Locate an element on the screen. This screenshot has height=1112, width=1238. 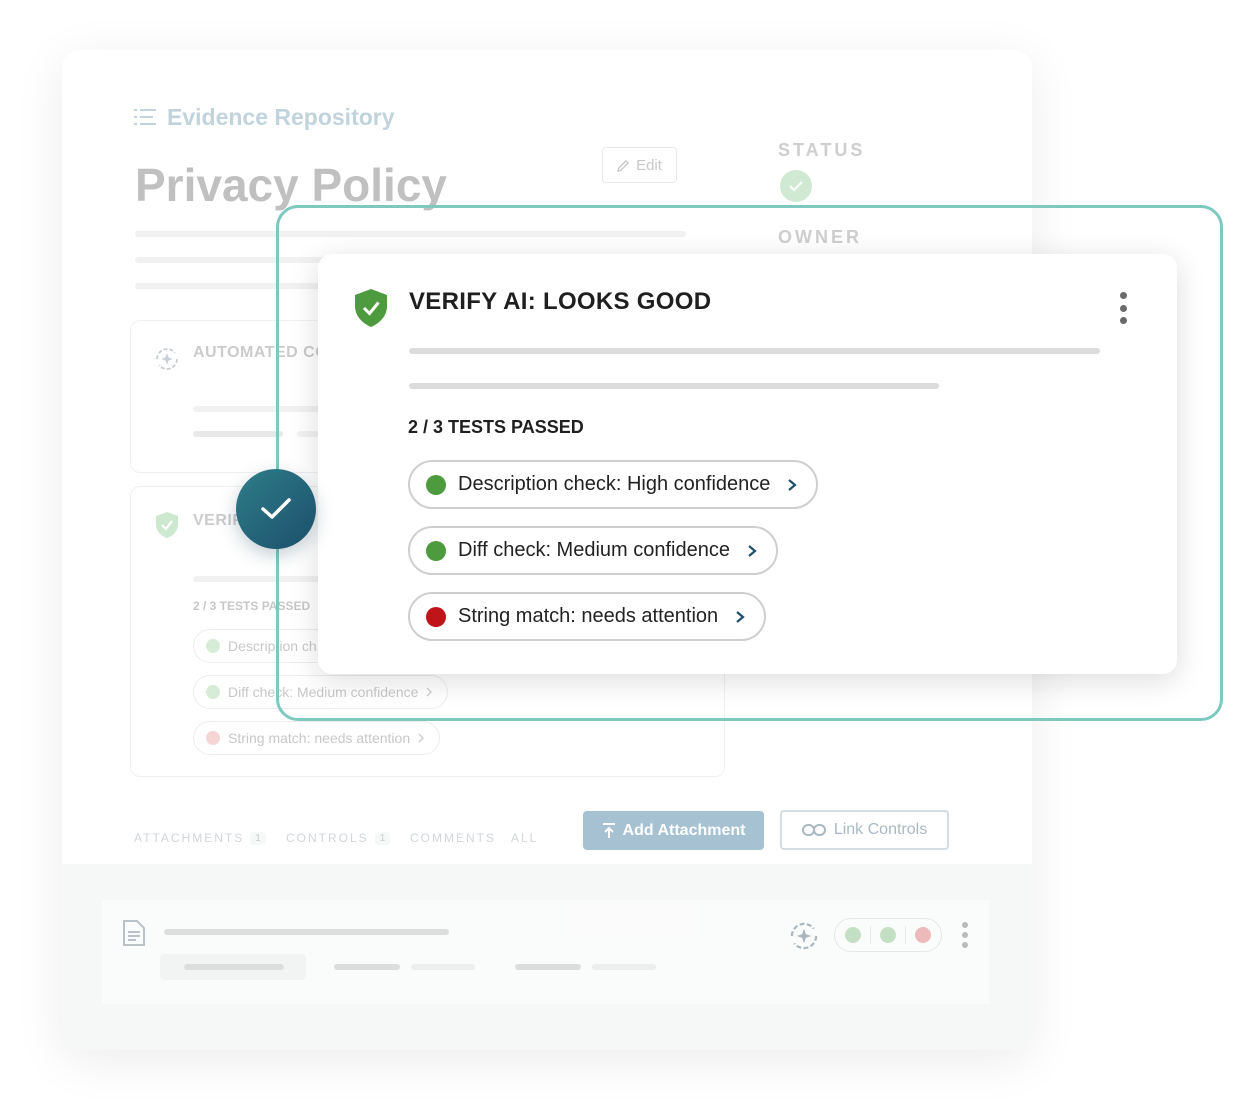
test-result-pill: Diff check: Medium confidence is located at coordinates (593, 550).